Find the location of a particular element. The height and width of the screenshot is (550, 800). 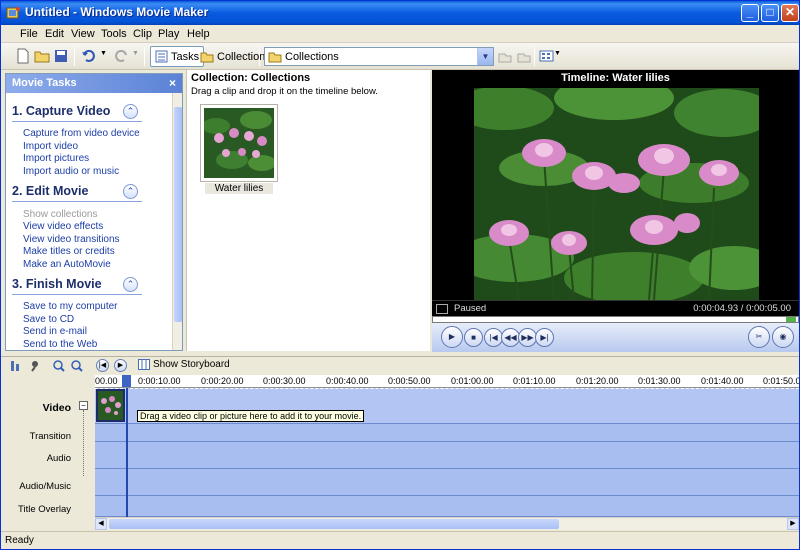

save-icon is located at coordinates (61, 56).